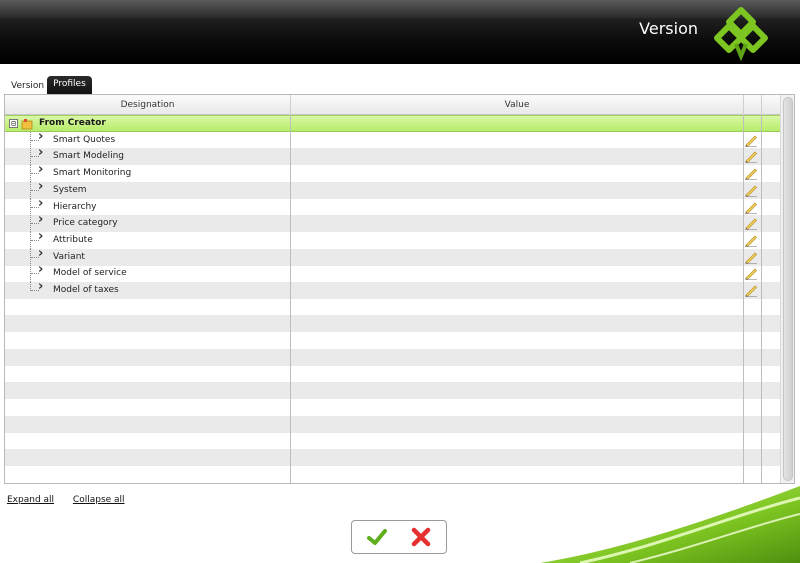 This screenshot has width=800, height=563. I want to click on column-header-value: Value, so click(517, 105).